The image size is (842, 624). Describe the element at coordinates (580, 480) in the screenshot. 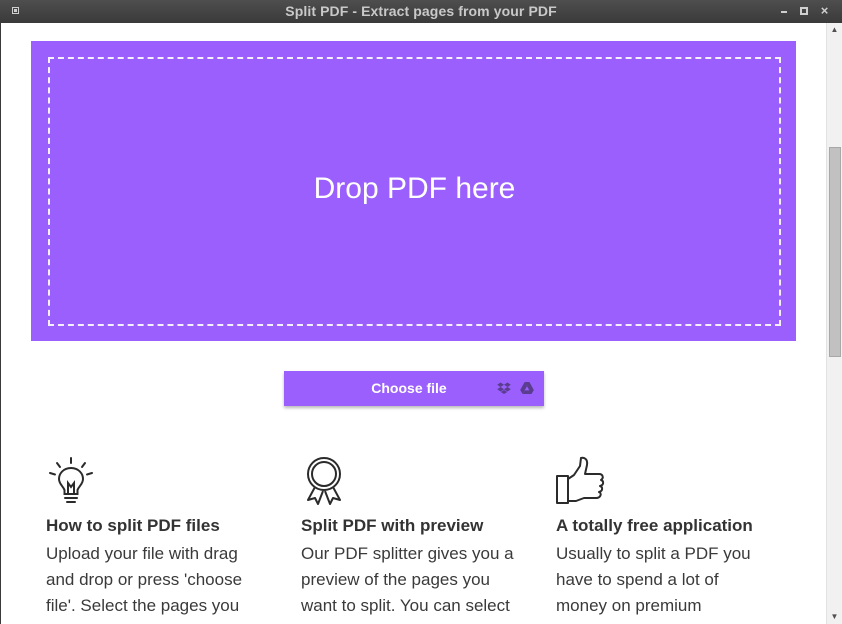

I see `thumbs-up-icon` at that location.